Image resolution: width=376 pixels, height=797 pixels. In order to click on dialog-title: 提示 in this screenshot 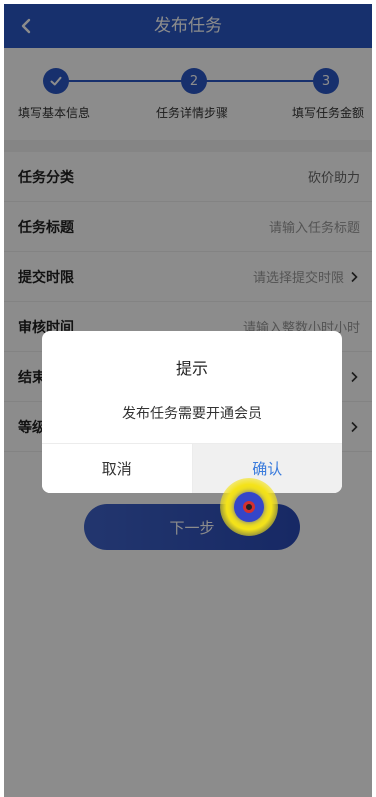, I will do `click(191, 368)`.